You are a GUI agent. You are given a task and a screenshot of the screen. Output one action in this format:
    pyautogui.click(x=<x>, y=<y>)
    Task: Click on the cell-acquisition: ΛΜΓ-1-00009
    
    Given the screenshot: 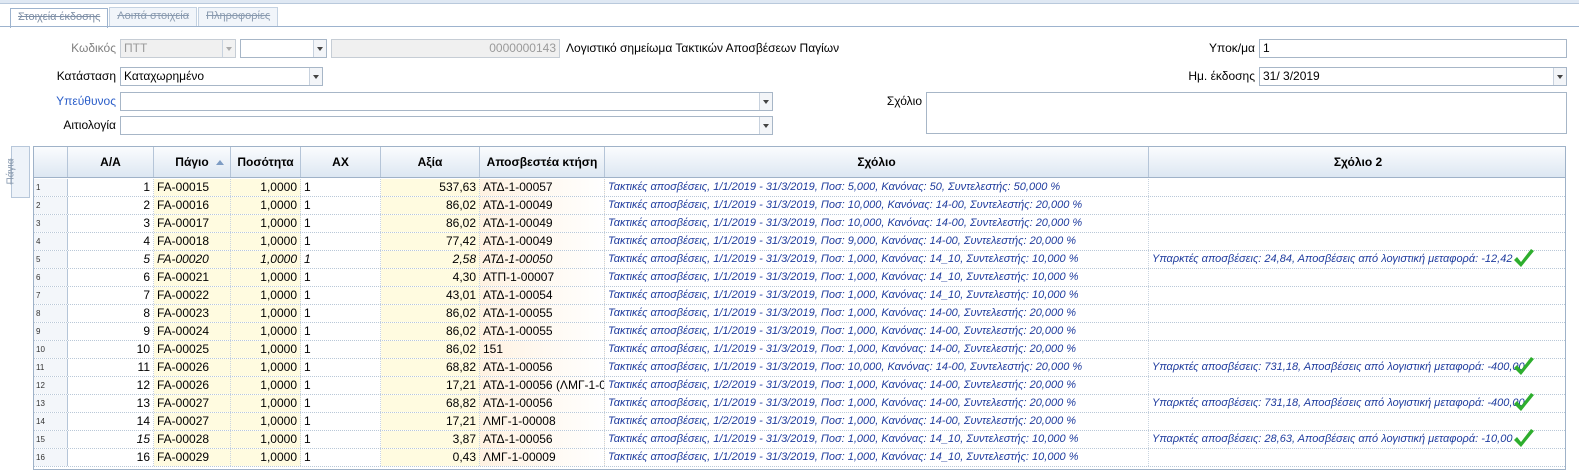 What is the action you would take?
    pyautogui.click(x=542, y=457)
    